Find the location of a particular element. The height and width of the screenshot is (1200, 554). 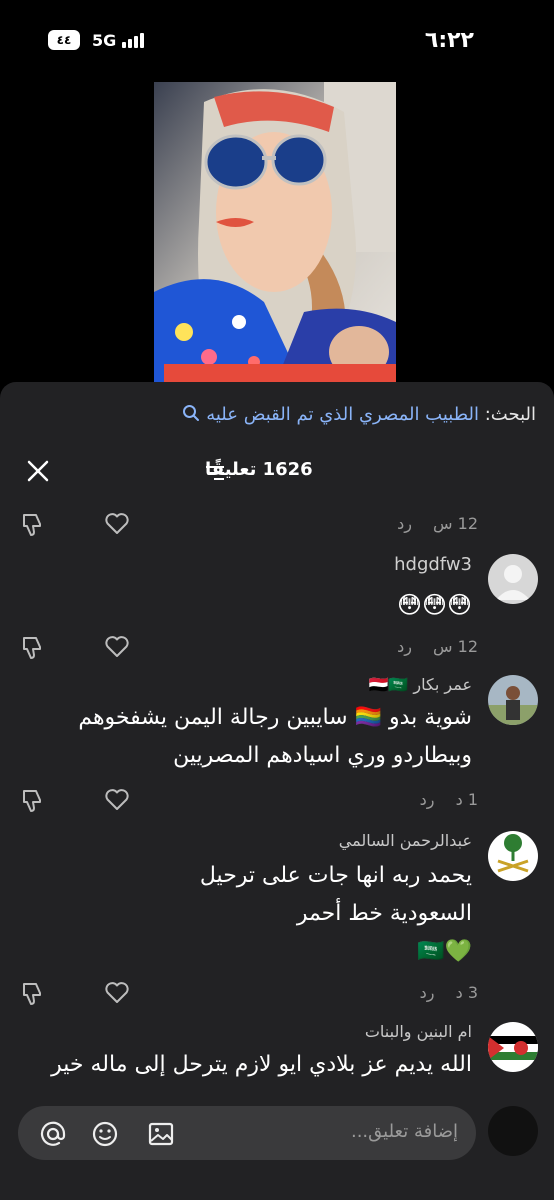

author-name: عمر بكار is located at coordinates (442, 684).